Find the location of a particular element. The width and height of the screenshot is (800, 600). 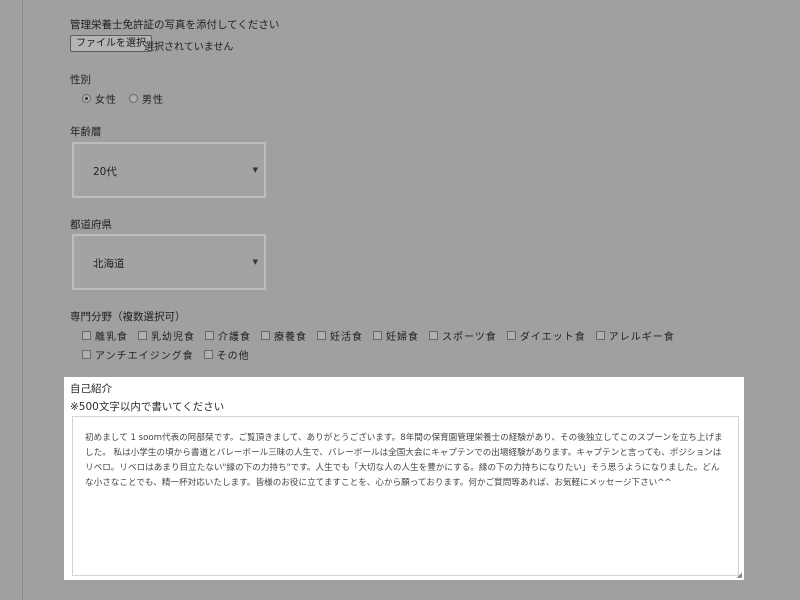

specialty-option-label: 介護食 is located at coordinates (234, 337).